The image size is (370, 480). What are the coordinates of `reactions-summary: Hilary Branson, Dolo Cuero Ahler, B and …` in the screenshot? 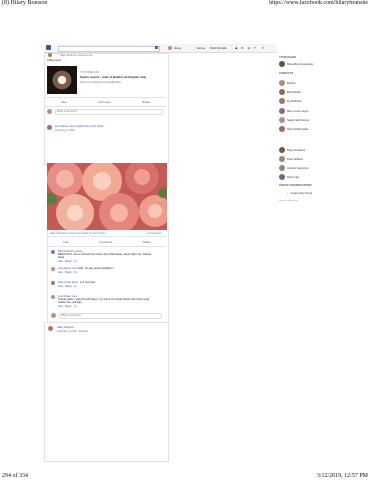 It's located at (78, 233).